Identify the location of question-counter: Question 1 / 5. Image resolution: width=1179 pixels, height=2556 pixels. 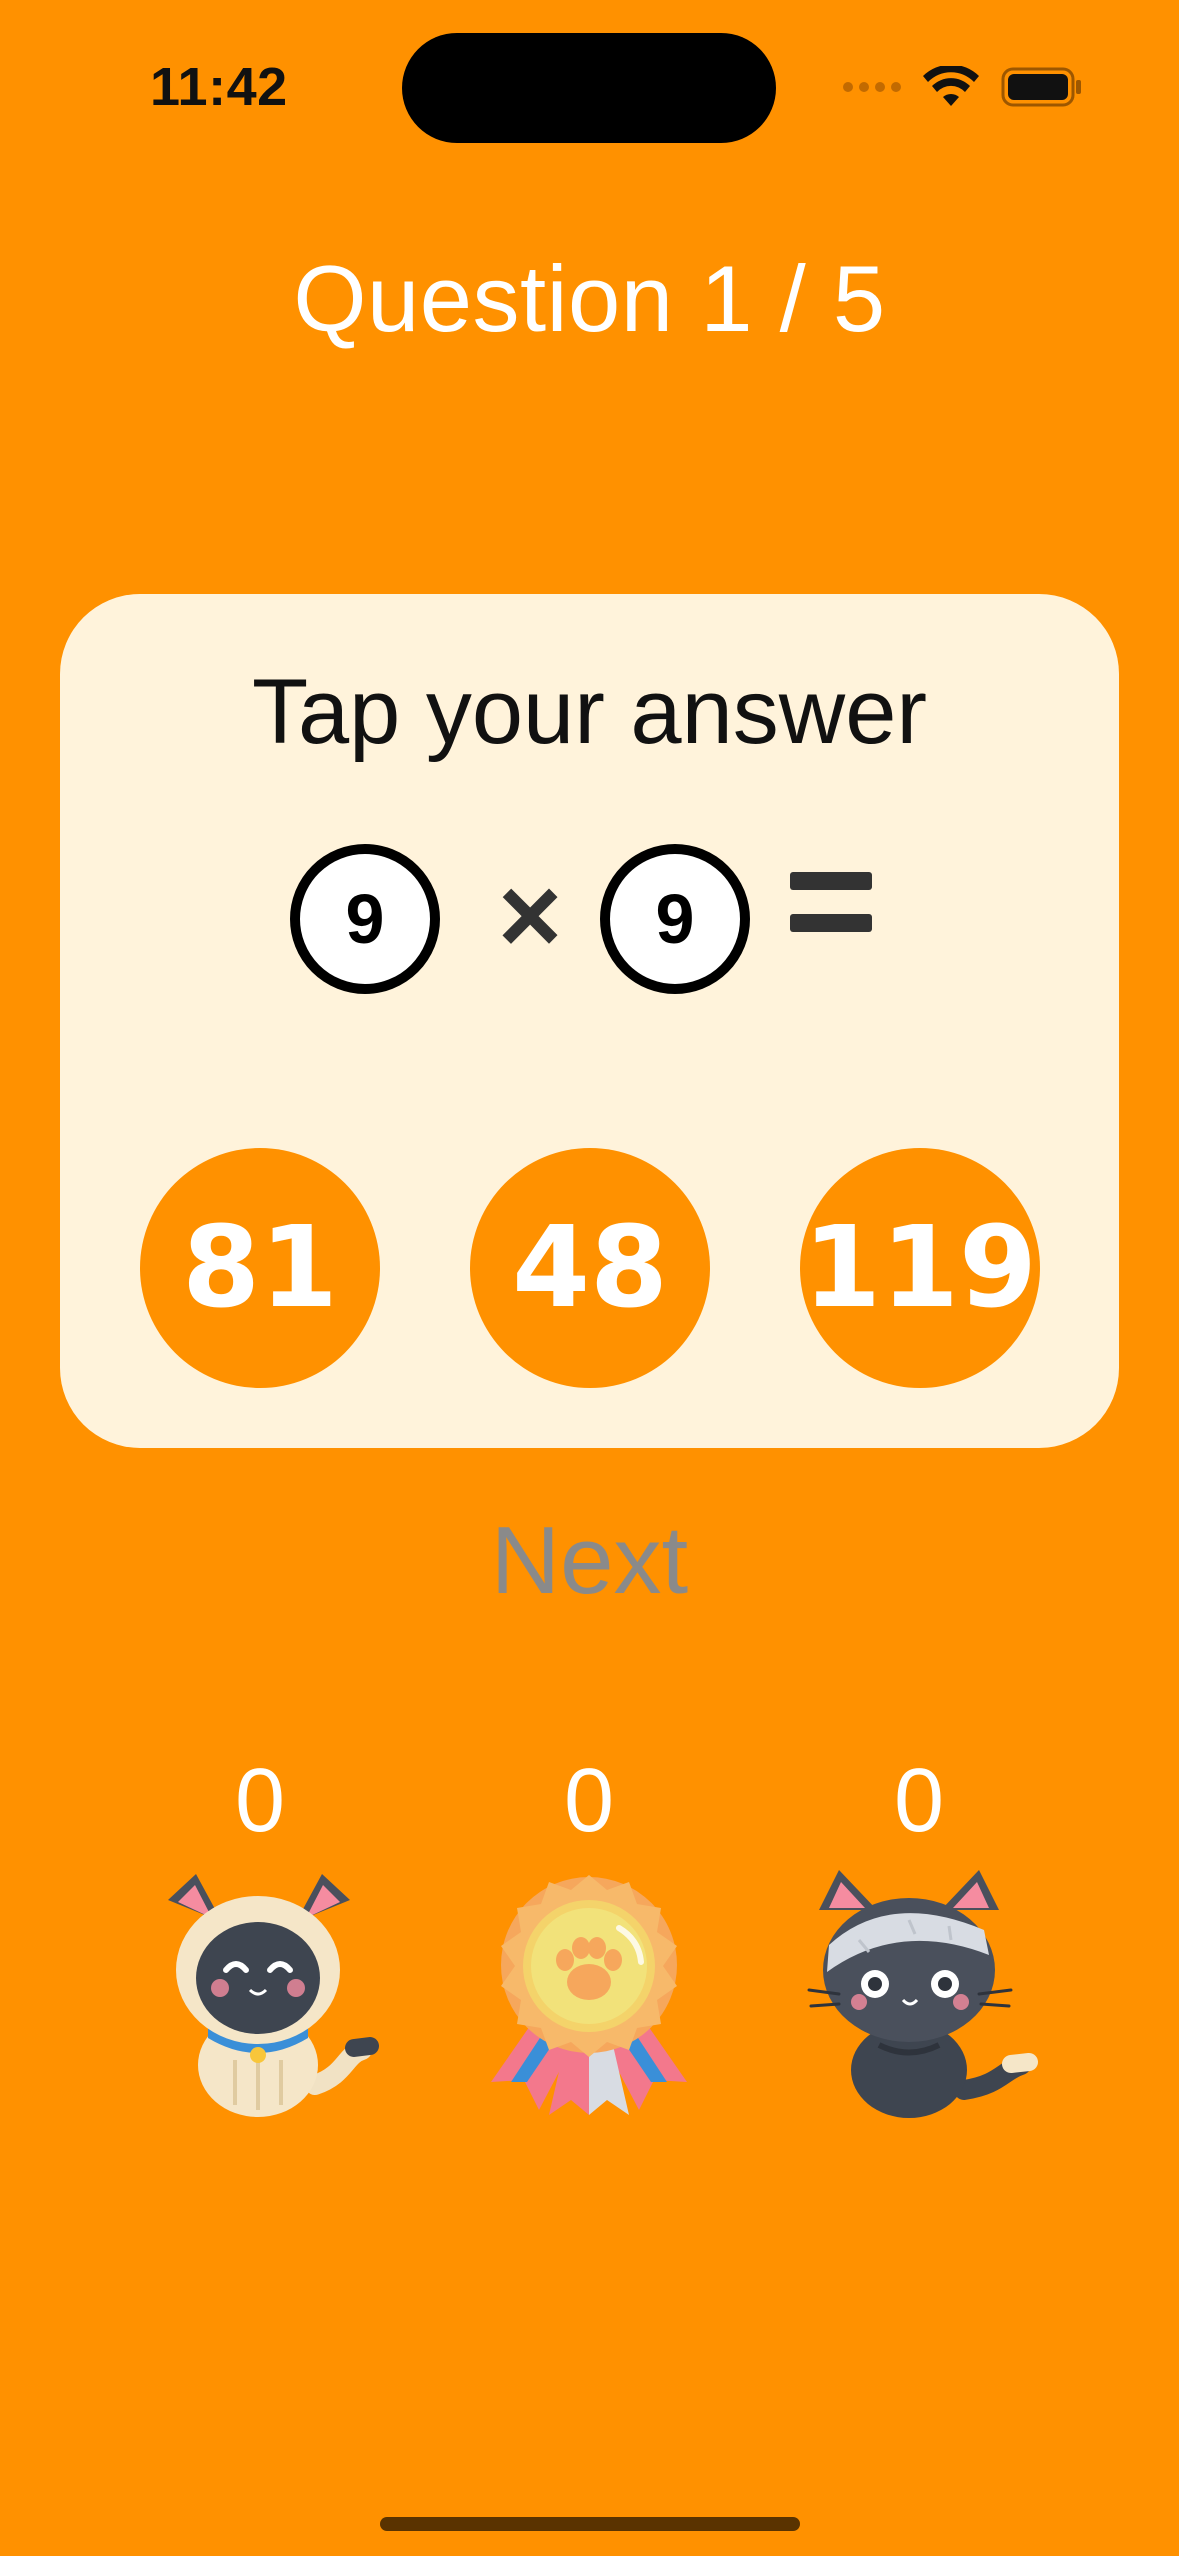
(589, 298).